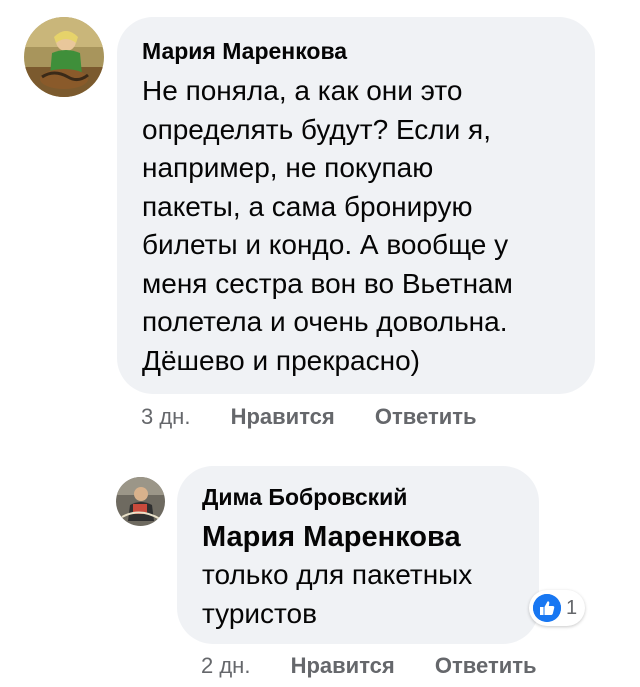  Describe the element at coordinates (343, 665) in the screenshot. I see `reply-like-button: Нравится` at that location.